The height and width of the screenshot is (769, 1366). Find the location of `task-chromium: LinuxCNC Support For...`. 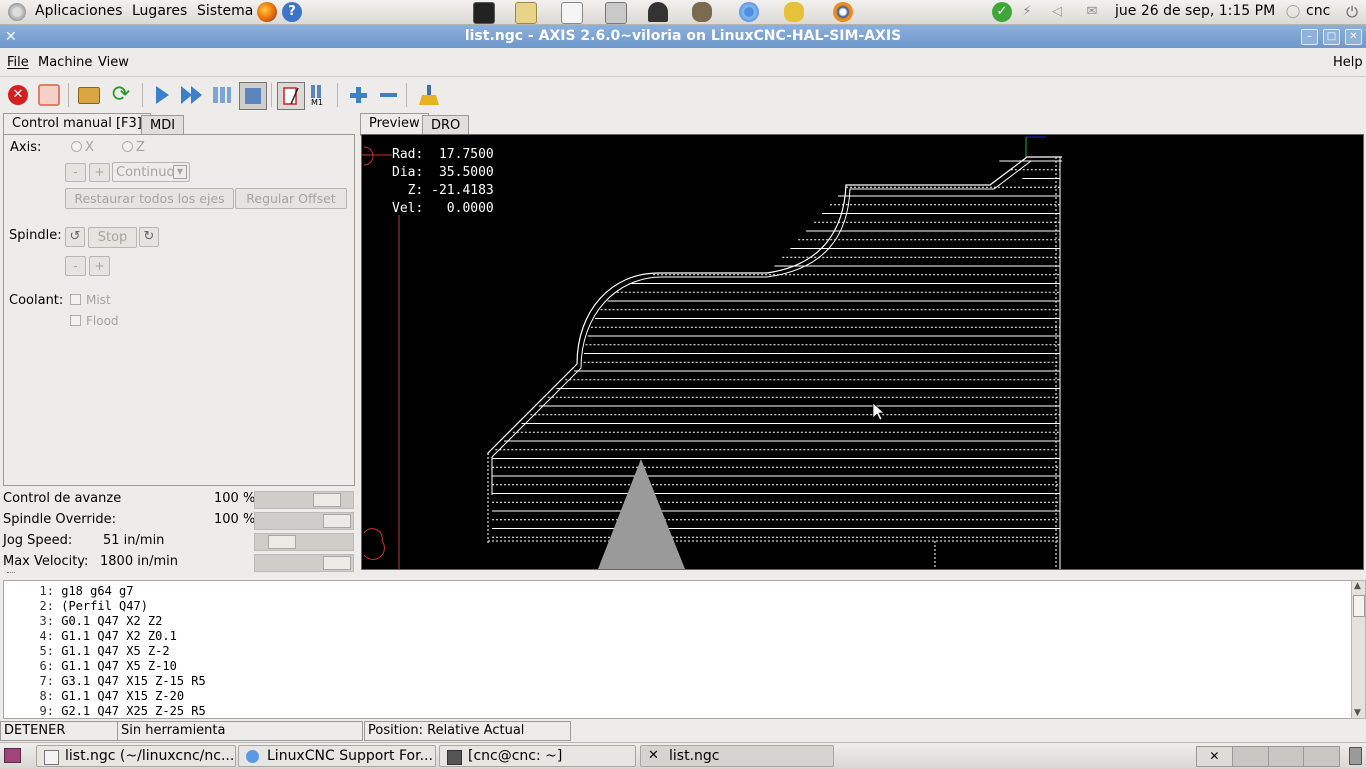

task-chromium: LinuxCNC Support For... is located at coordinates (337, 756).